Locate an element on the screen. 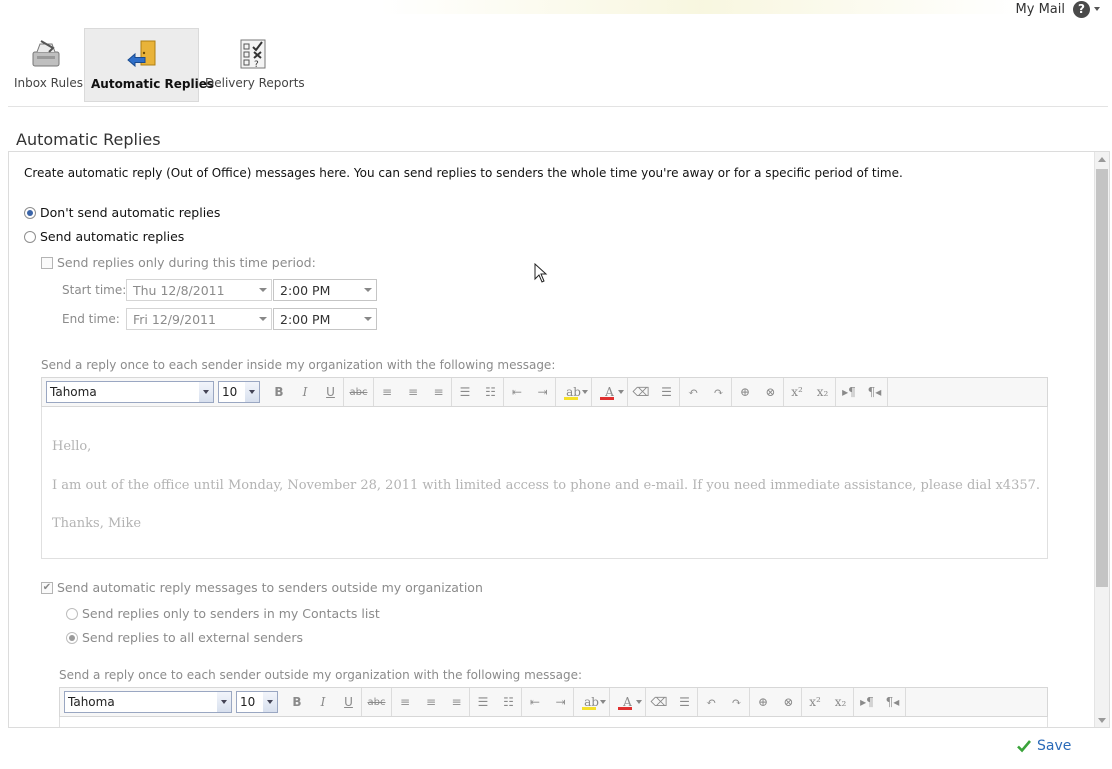 The height and width of the screenshot is (769, 1112). help-menu: ? is located at coordinates (1086, 9).